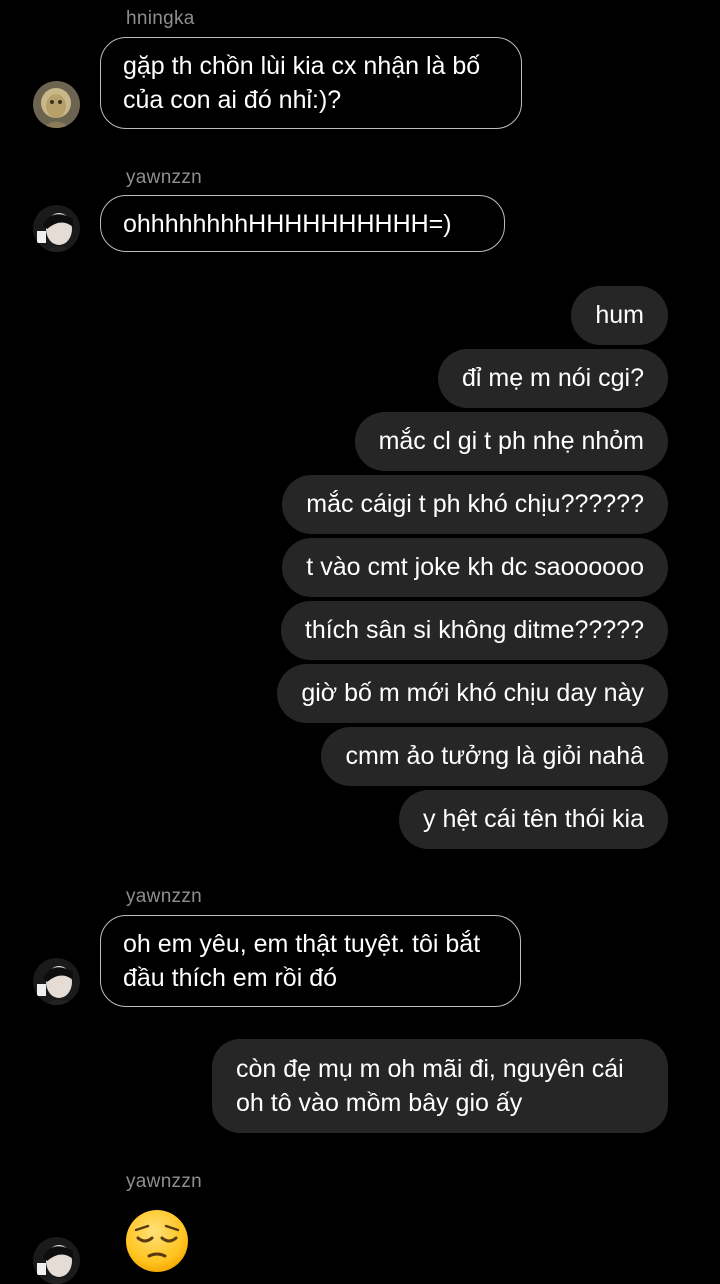 The image size is (720, 1284). I want to click on message-bubble-outgoing: mắc cáigi t ph khó chịu??????, so click(475, 504).